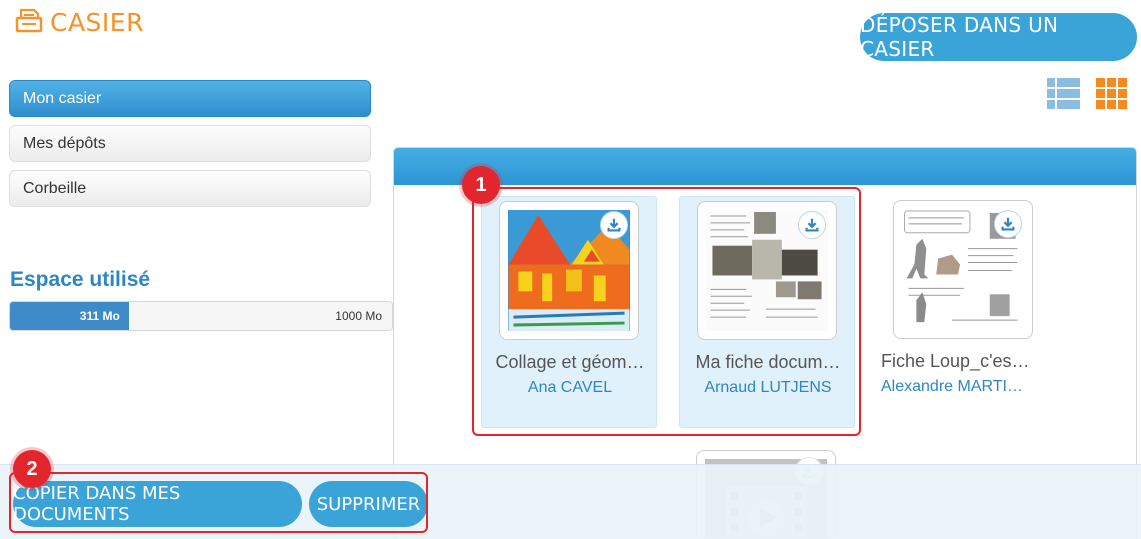 This screenshot has width=1141, height=539. Describe the element at coordinates (190, 188) in the screenshot. I see `sidebar-item-corbeille: Corbeille` at that location.